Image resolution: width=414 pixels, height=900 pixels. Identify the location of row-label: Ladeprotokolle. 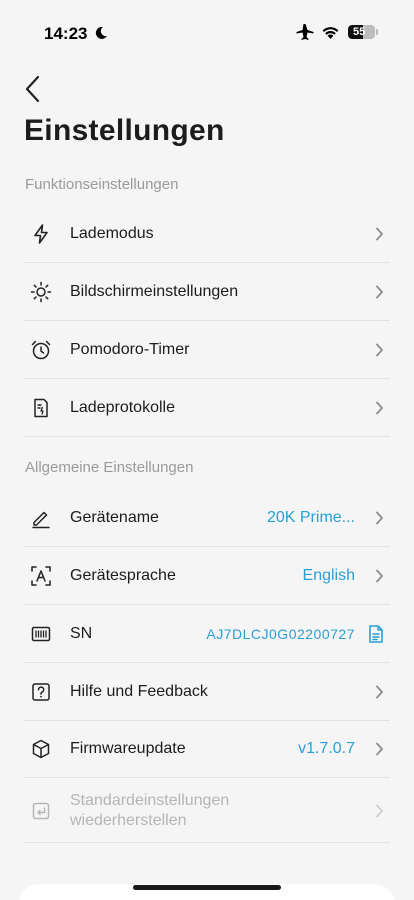
(122, 407).